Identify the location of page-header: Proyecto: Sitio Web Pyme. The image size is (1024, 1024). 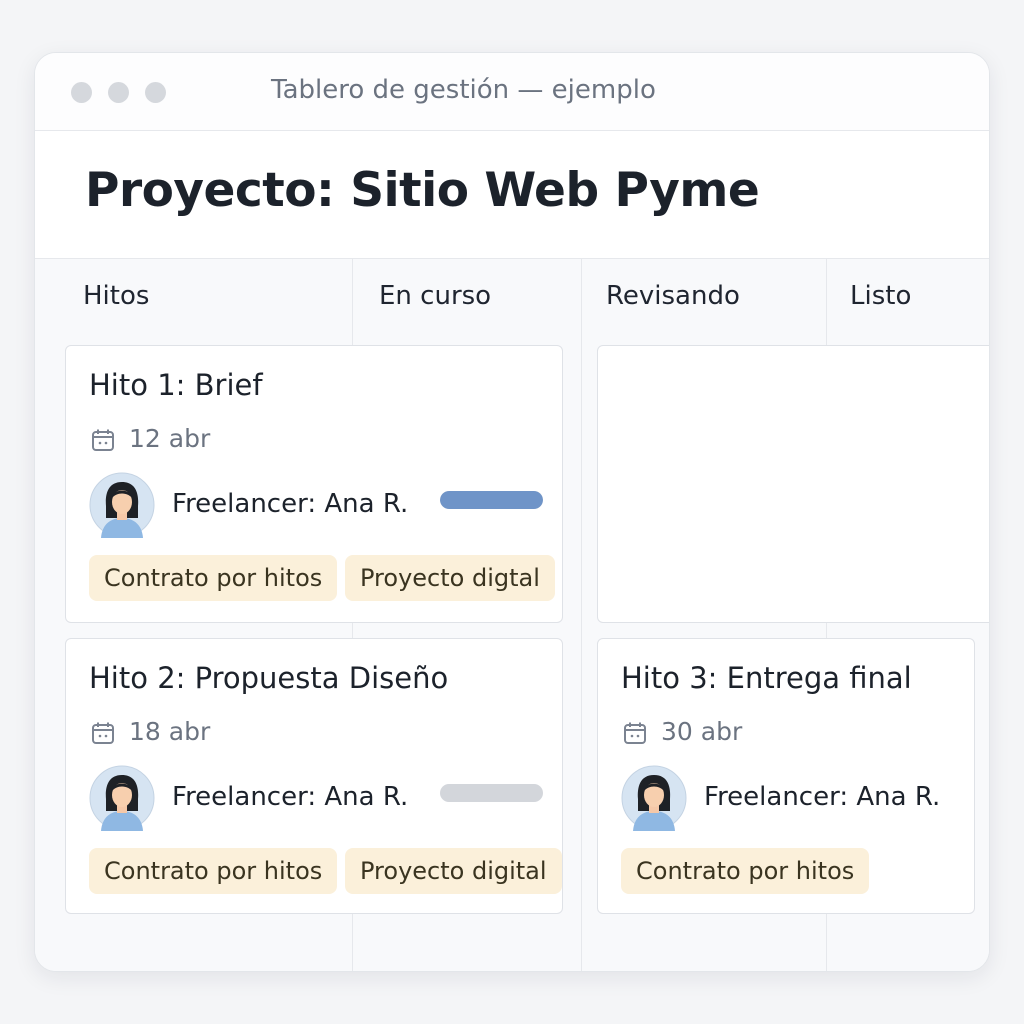
(512, 195).